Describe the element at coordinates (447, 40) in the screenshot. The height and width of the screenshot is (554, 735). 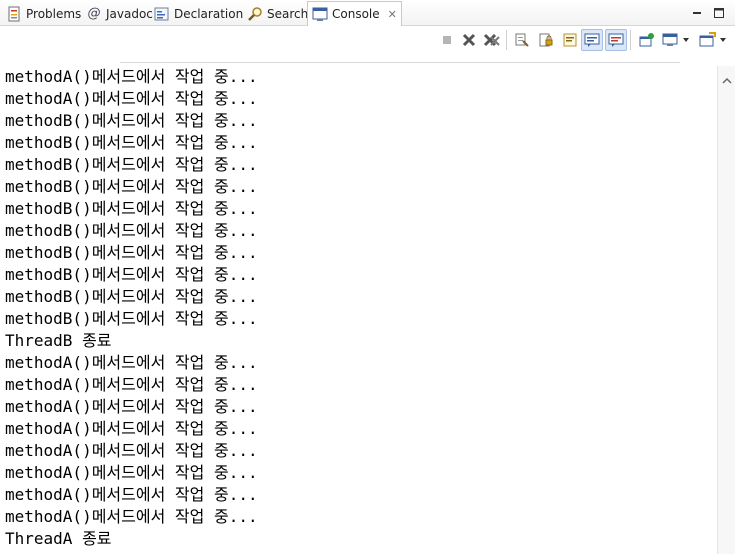
I see `terminate-icon` at that location.